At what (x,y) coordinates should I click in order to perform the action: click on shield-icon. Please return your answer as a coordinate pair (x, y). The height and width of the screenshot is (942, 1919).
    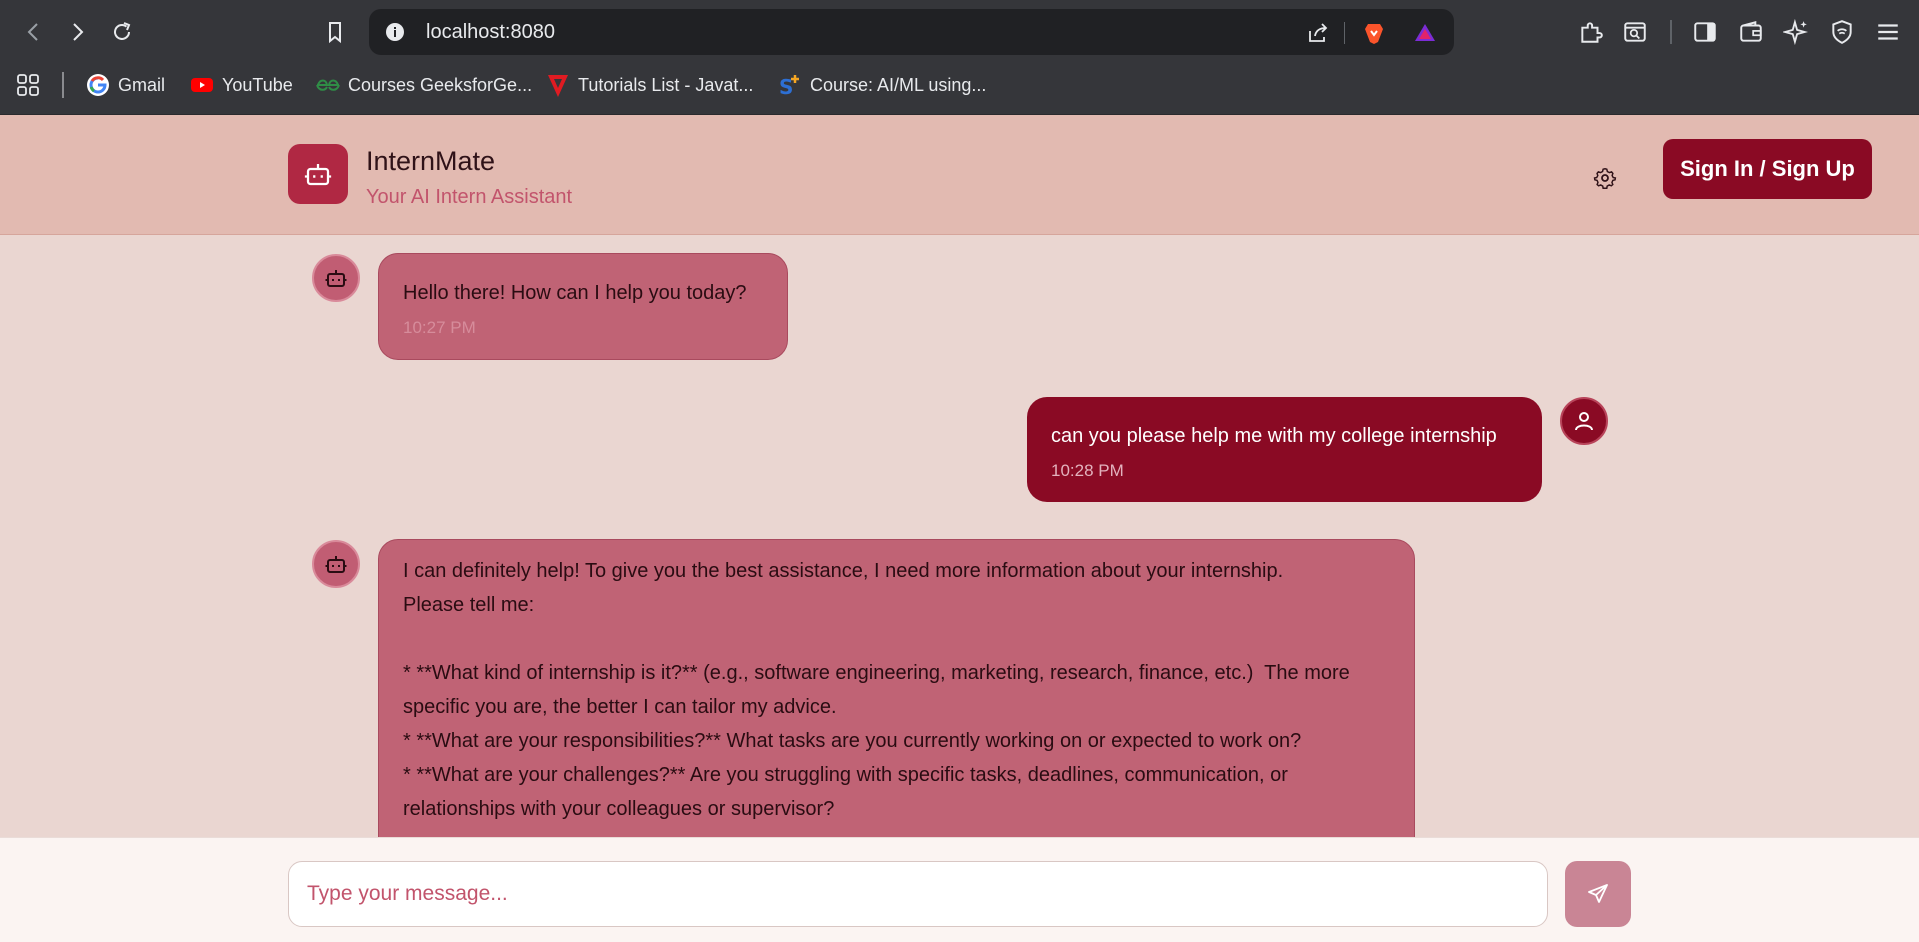
    Looking at the image, I should click on (1842, 32).